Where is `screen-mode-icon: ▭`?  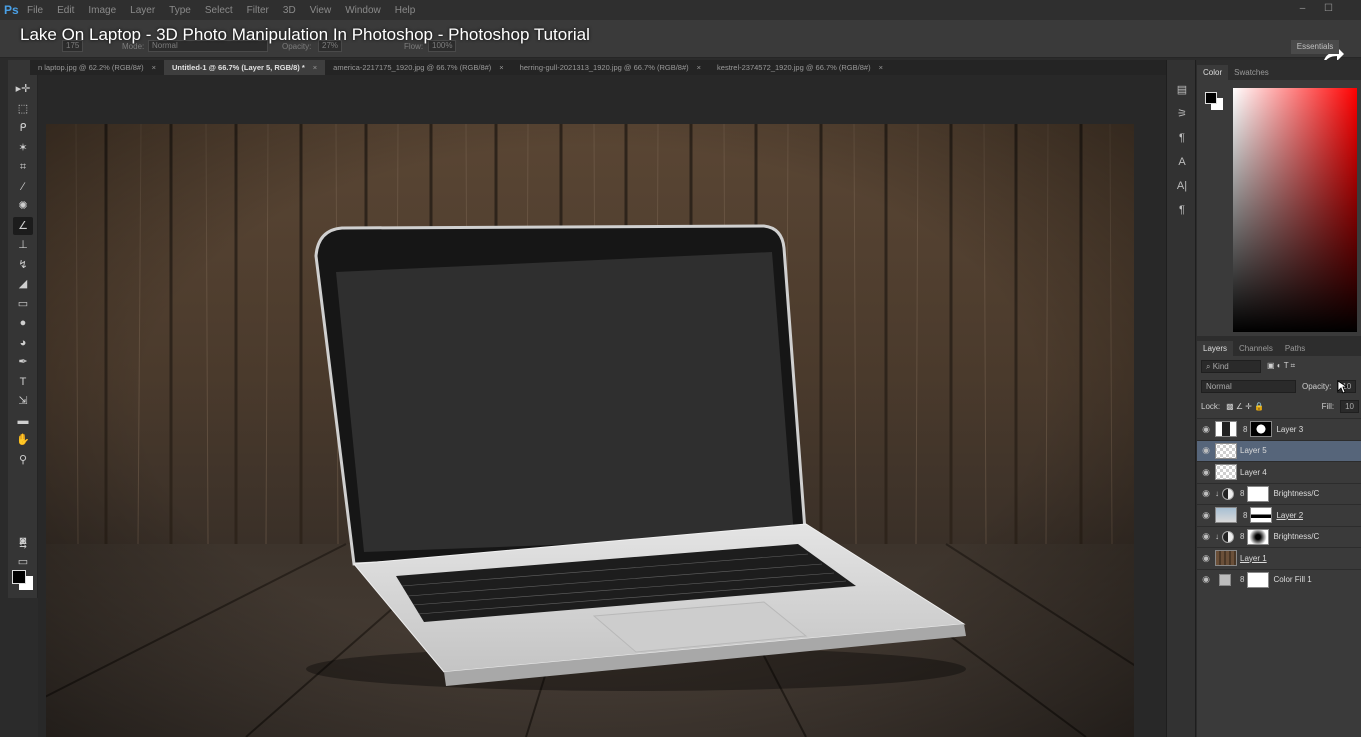 screen-mode-icon: ▭ is located at coordinates (23, 562).